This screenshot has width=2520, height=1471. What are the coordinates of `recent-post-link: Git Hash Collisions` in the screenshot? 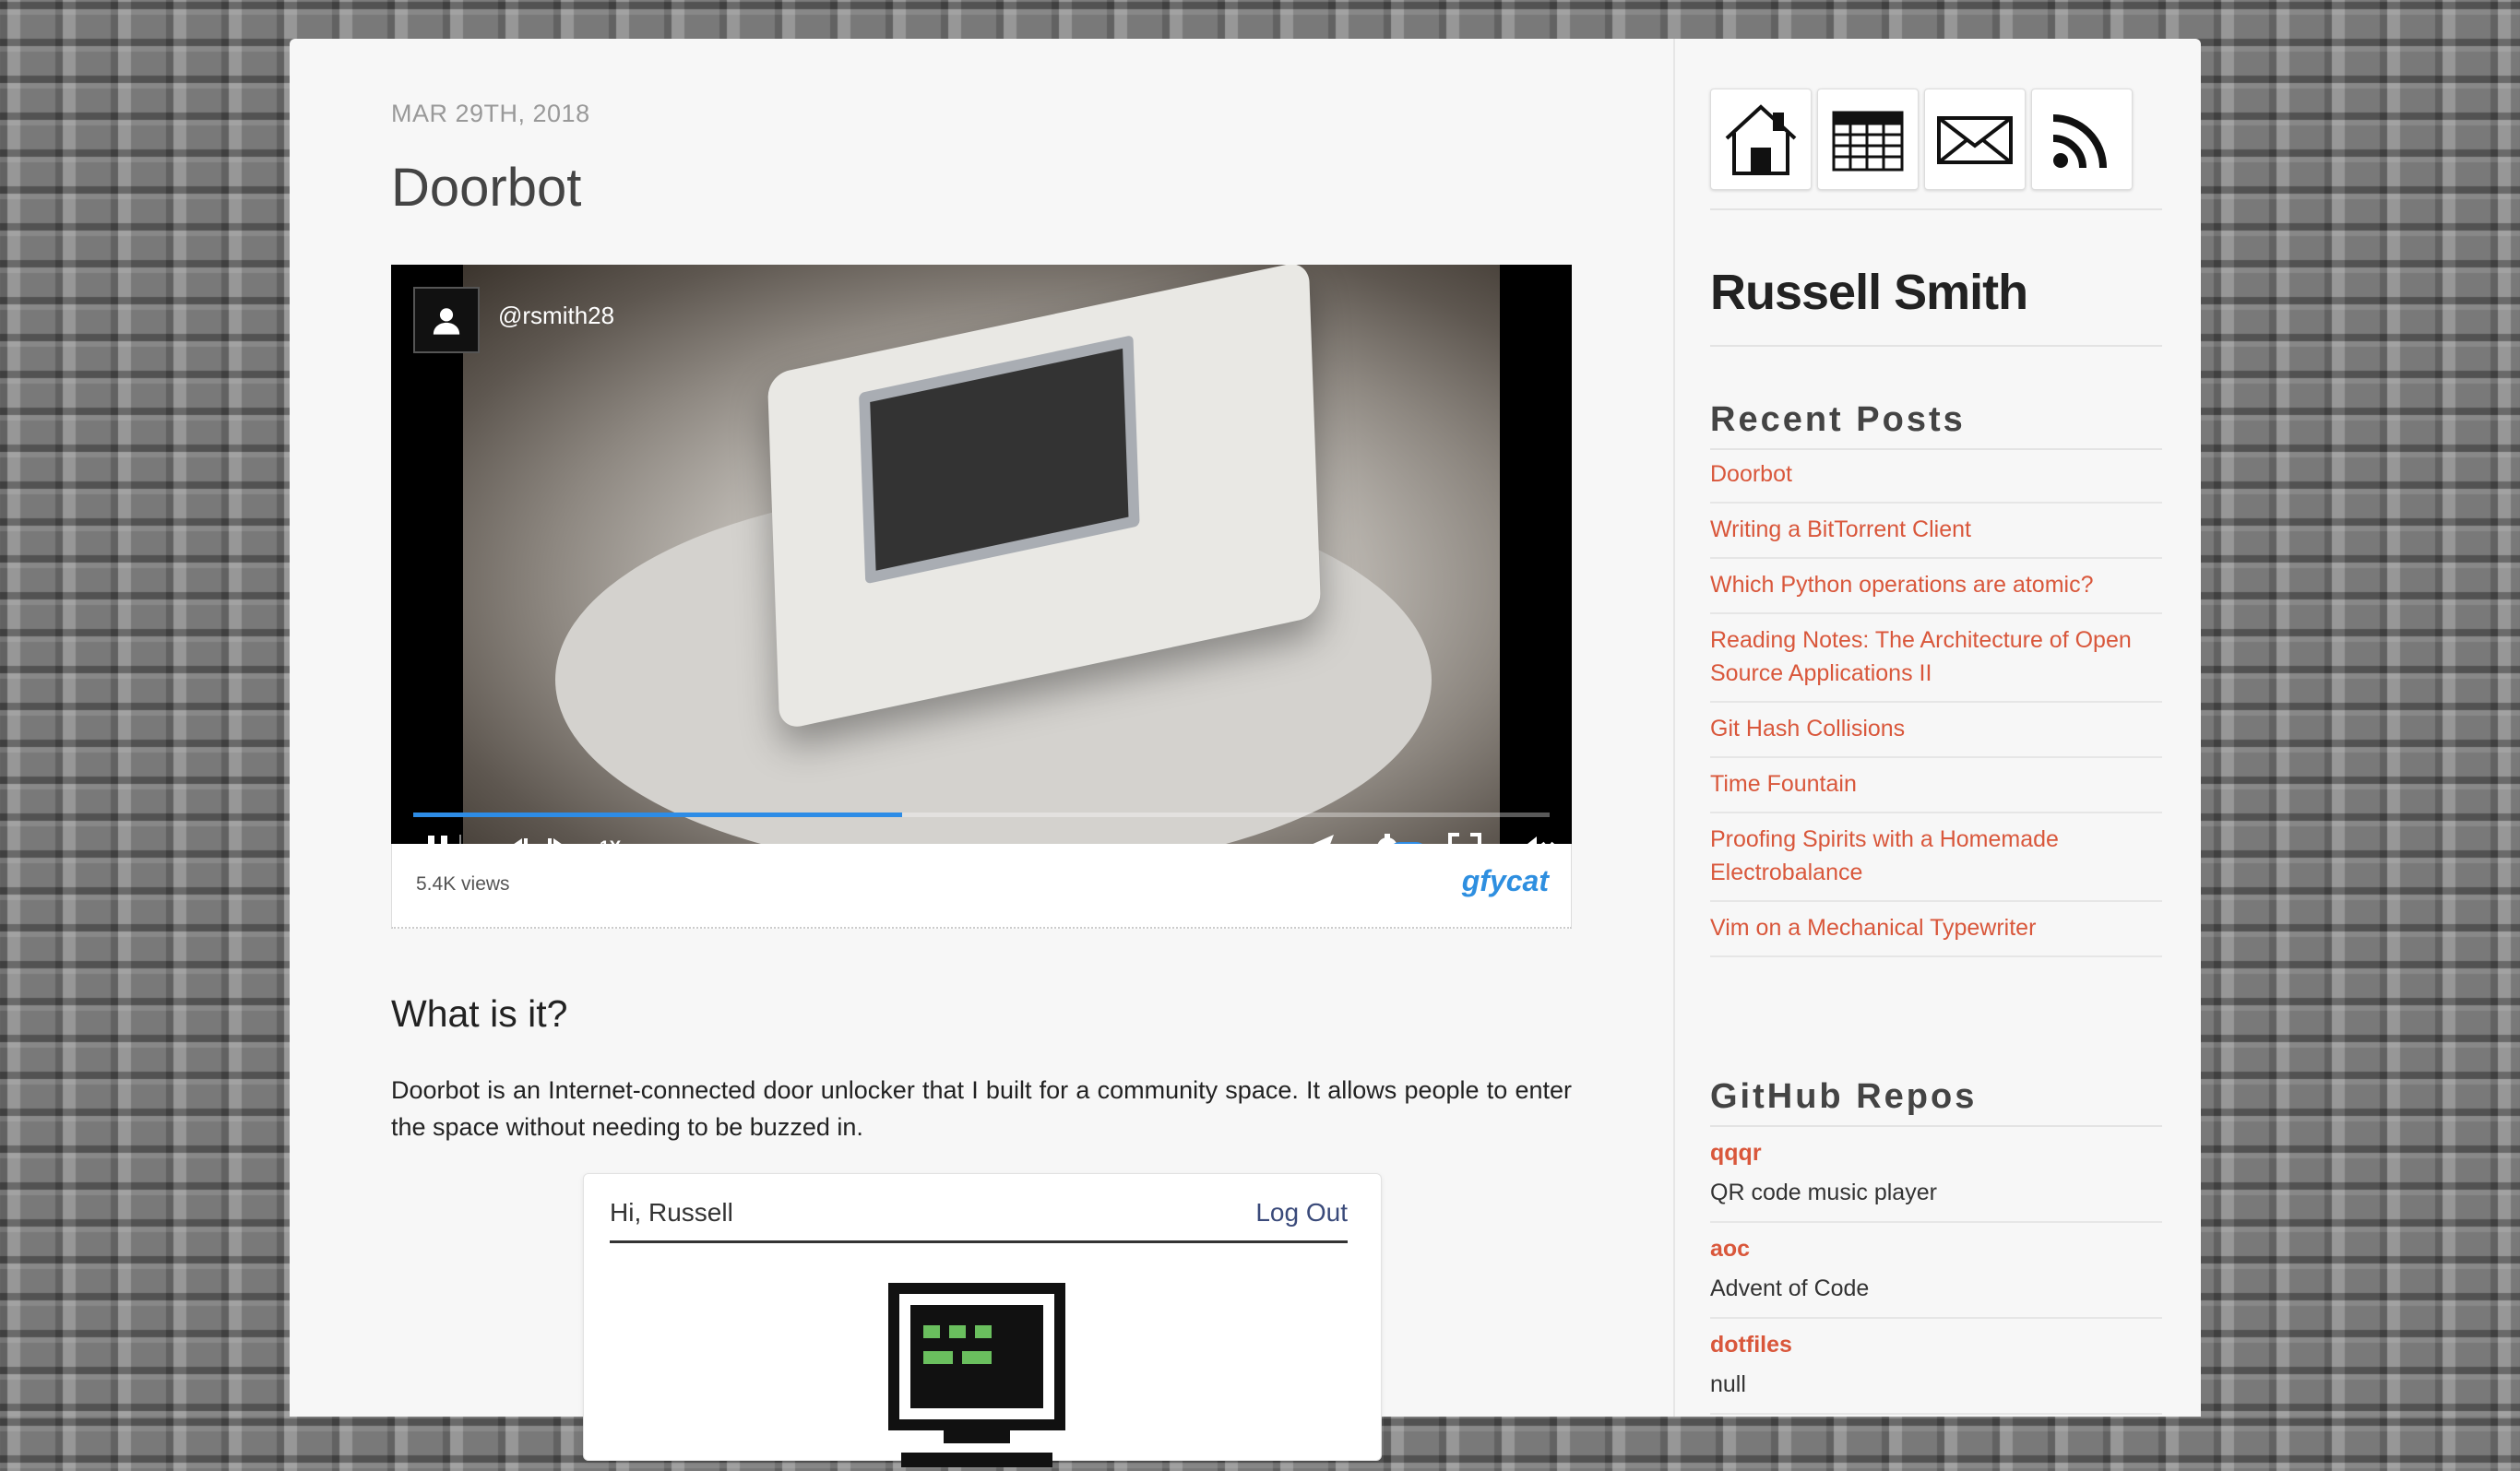 It's located at (1936, 730).